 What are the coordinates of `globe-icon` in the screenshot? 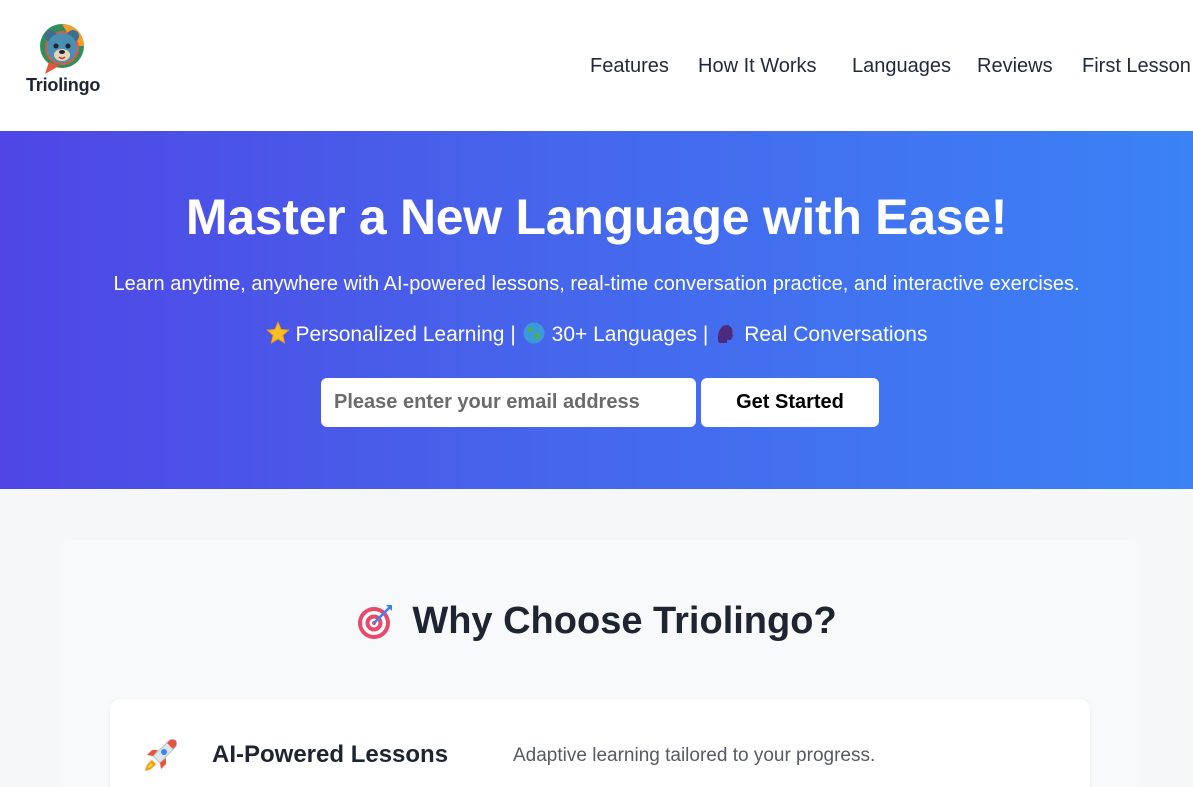 It's located at (534, 333).